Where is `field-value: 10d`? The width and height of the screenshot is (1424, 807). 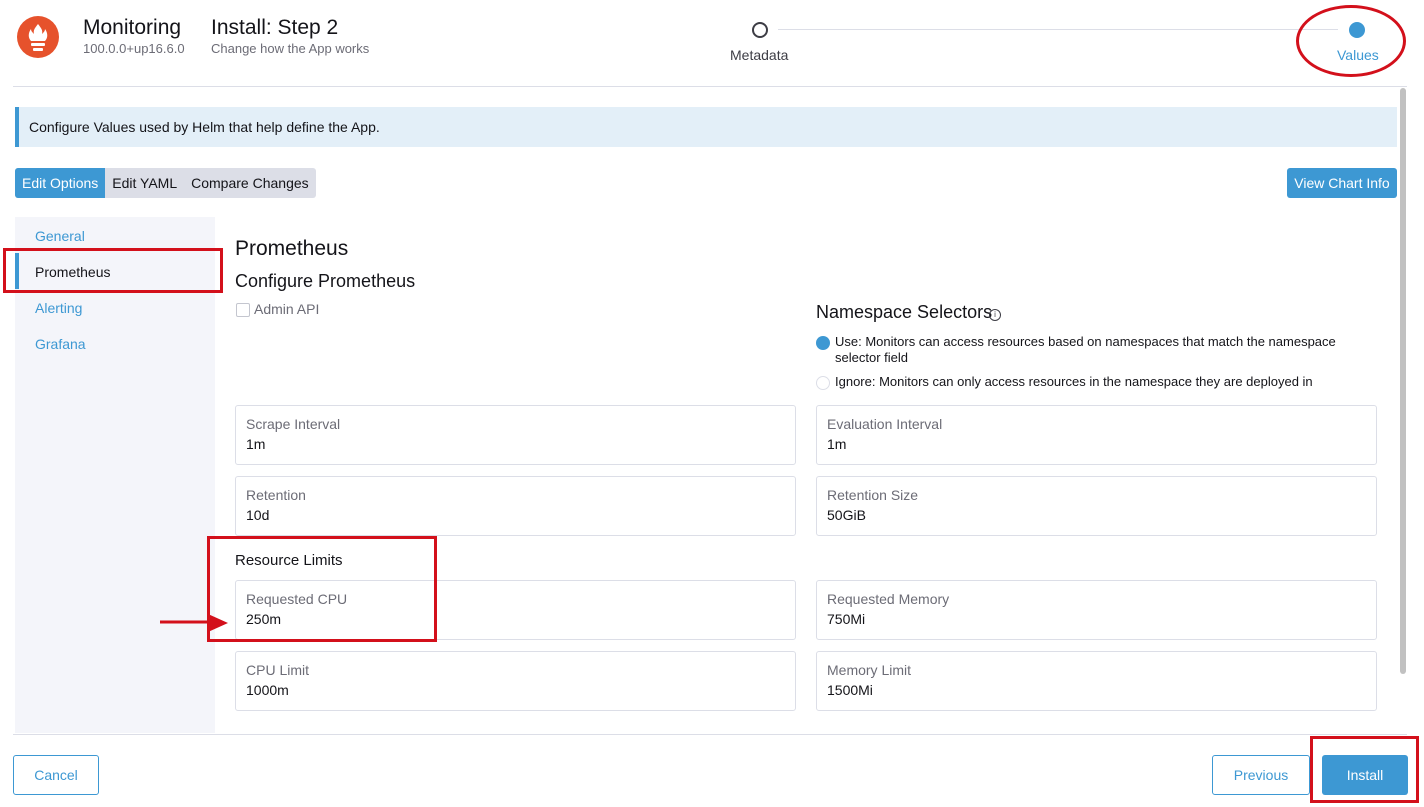 field-value: 10d is located at coordinates (257, 515).